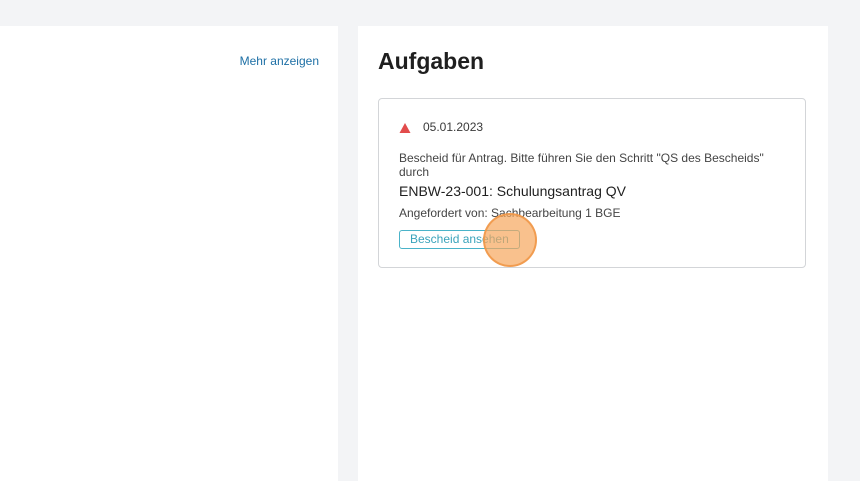 The width and height of the screenshot is (860, 481). What do you see at coordinates (279, 61) in the screenshot?
I see `show-more-link: Mehr anzeigen` at bounding box center [279, 61].